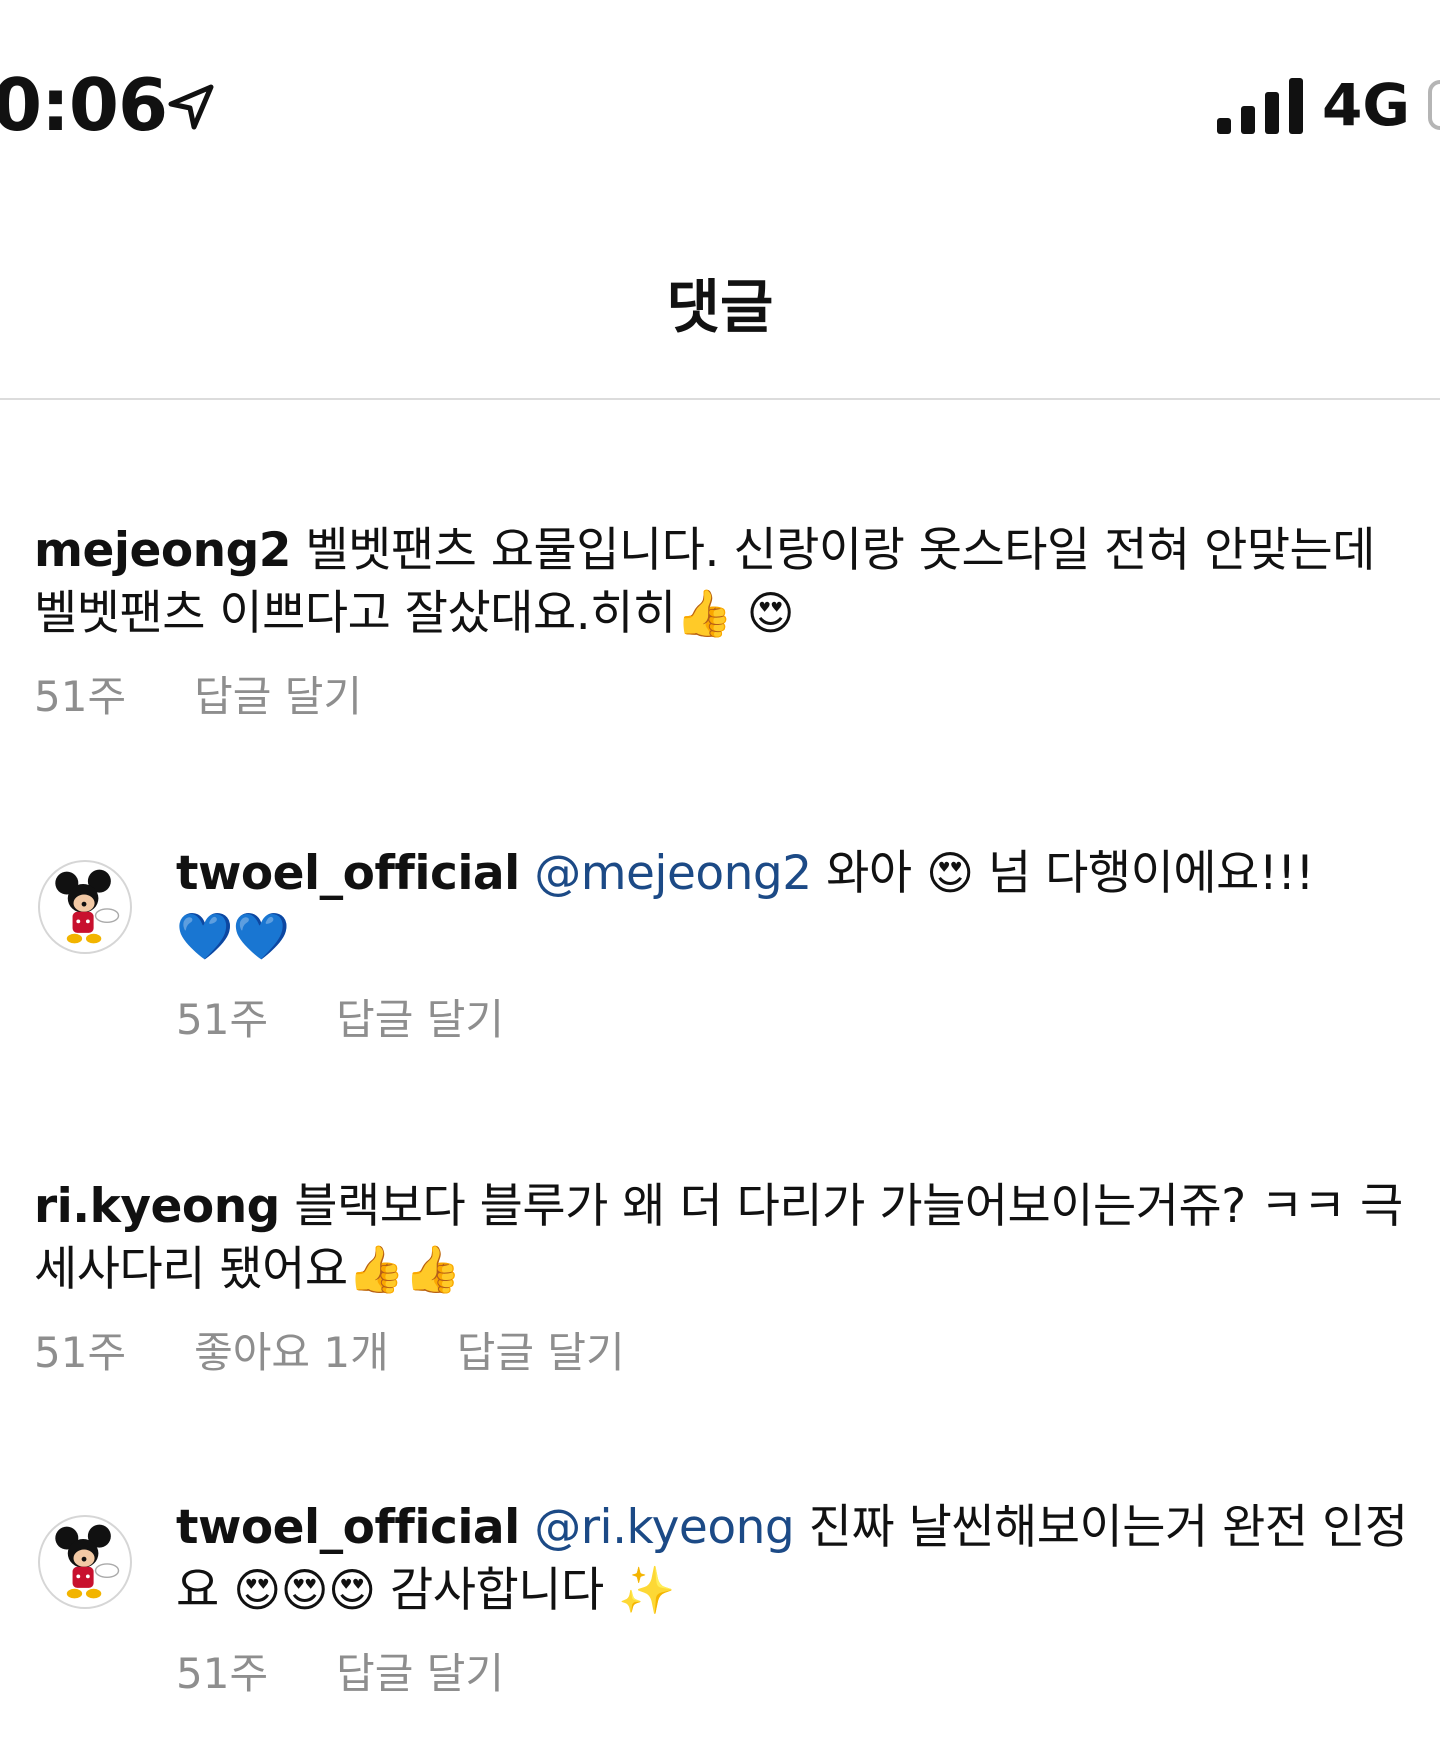 Image resolution: width=1440 pixels, height=1750 pixels. What do you see at coordinates (869, 873) in the screenshot?
I see `comment-message: 와아` at bounding box center [869, 873].